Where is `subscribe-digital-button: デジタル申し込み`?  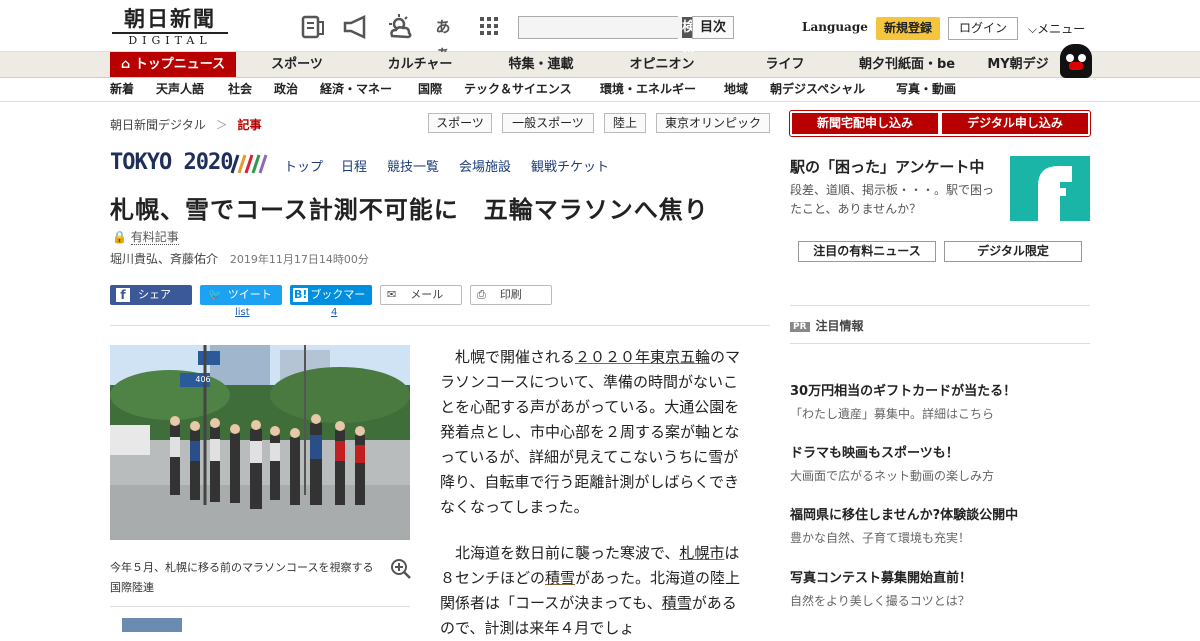 subscribe-digital-button: デジタル申し込み is located at coordinates (1015, 123).